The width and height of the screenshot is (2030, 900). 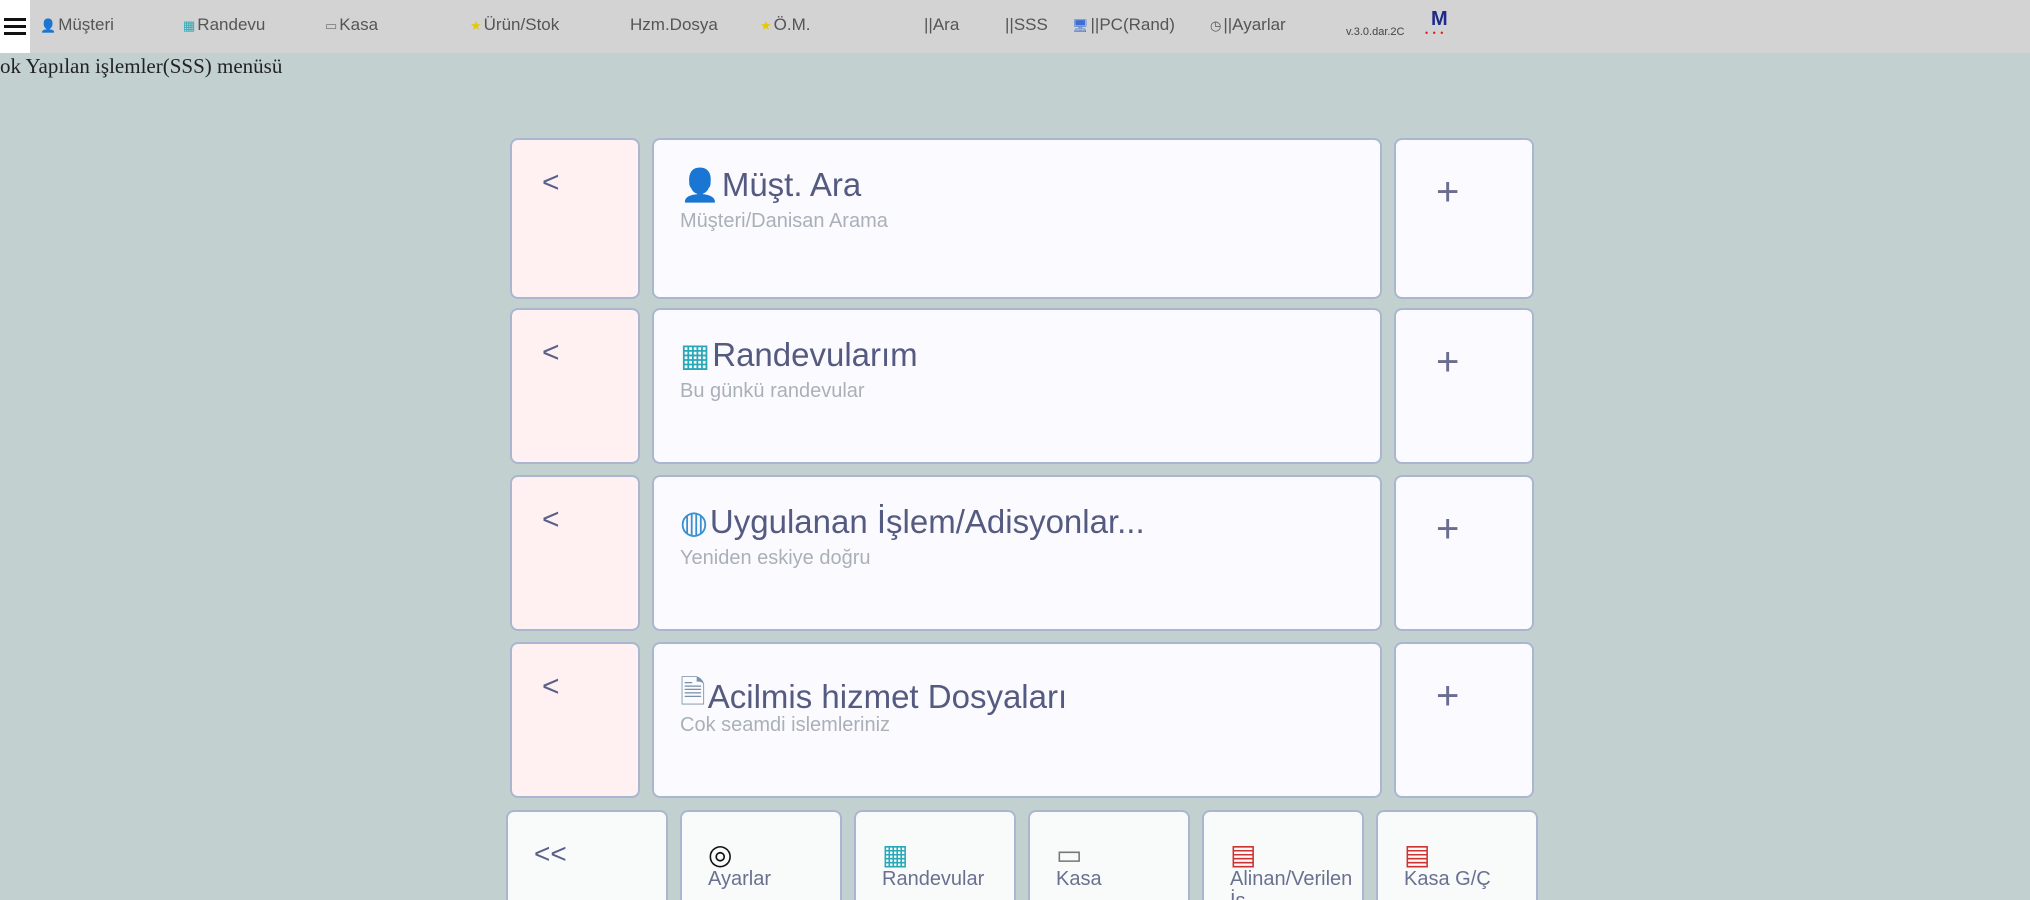 I want to click on clock-icon: ◷, so click(x=1216, y=25).